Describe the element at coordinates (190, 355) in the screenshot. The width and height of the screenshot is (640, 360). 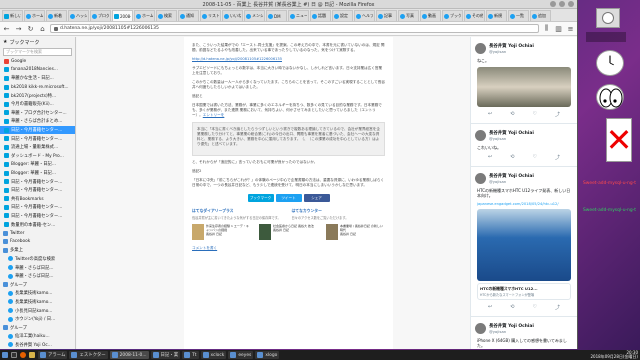
I see `taskbar-task: Tt` at that location.